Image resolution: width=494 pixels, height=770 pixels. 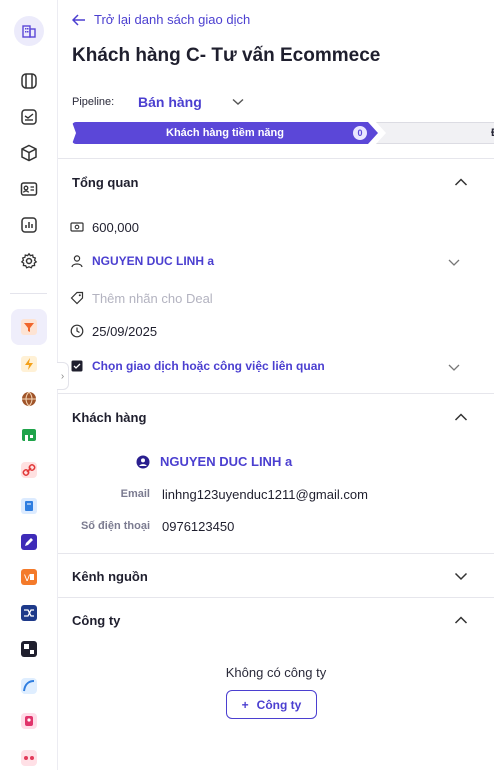 I want to click on related-select: Chọn giao dịch hoặc công việc liên quan, so click(x=196, y=366).